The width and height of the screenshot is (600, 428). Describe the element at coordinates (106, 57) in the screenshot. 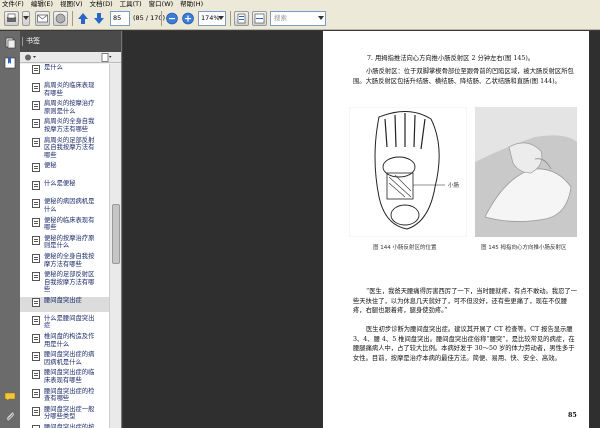

I see `new-bookmark-icon` at that location.